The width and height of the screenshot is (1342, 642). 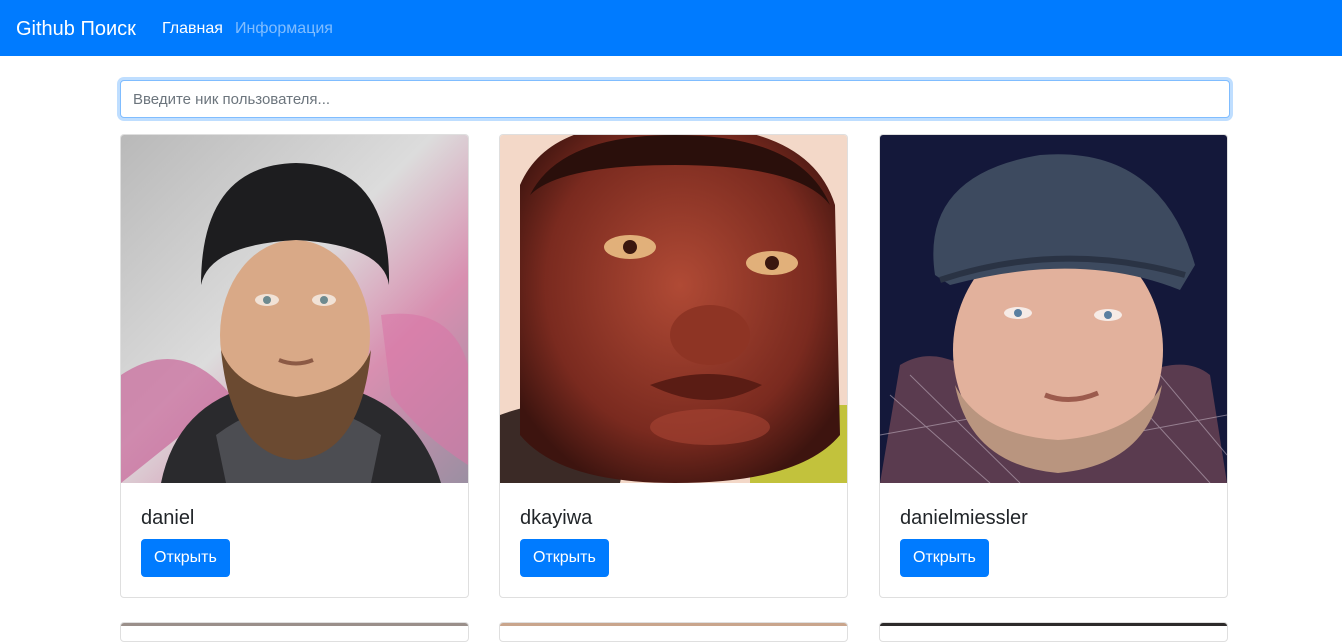 What do you see at coordinates (671, 28) in the screenshot?
I see `navbar: Github Поиск Главная Информация` at bounding box center [671, 28].